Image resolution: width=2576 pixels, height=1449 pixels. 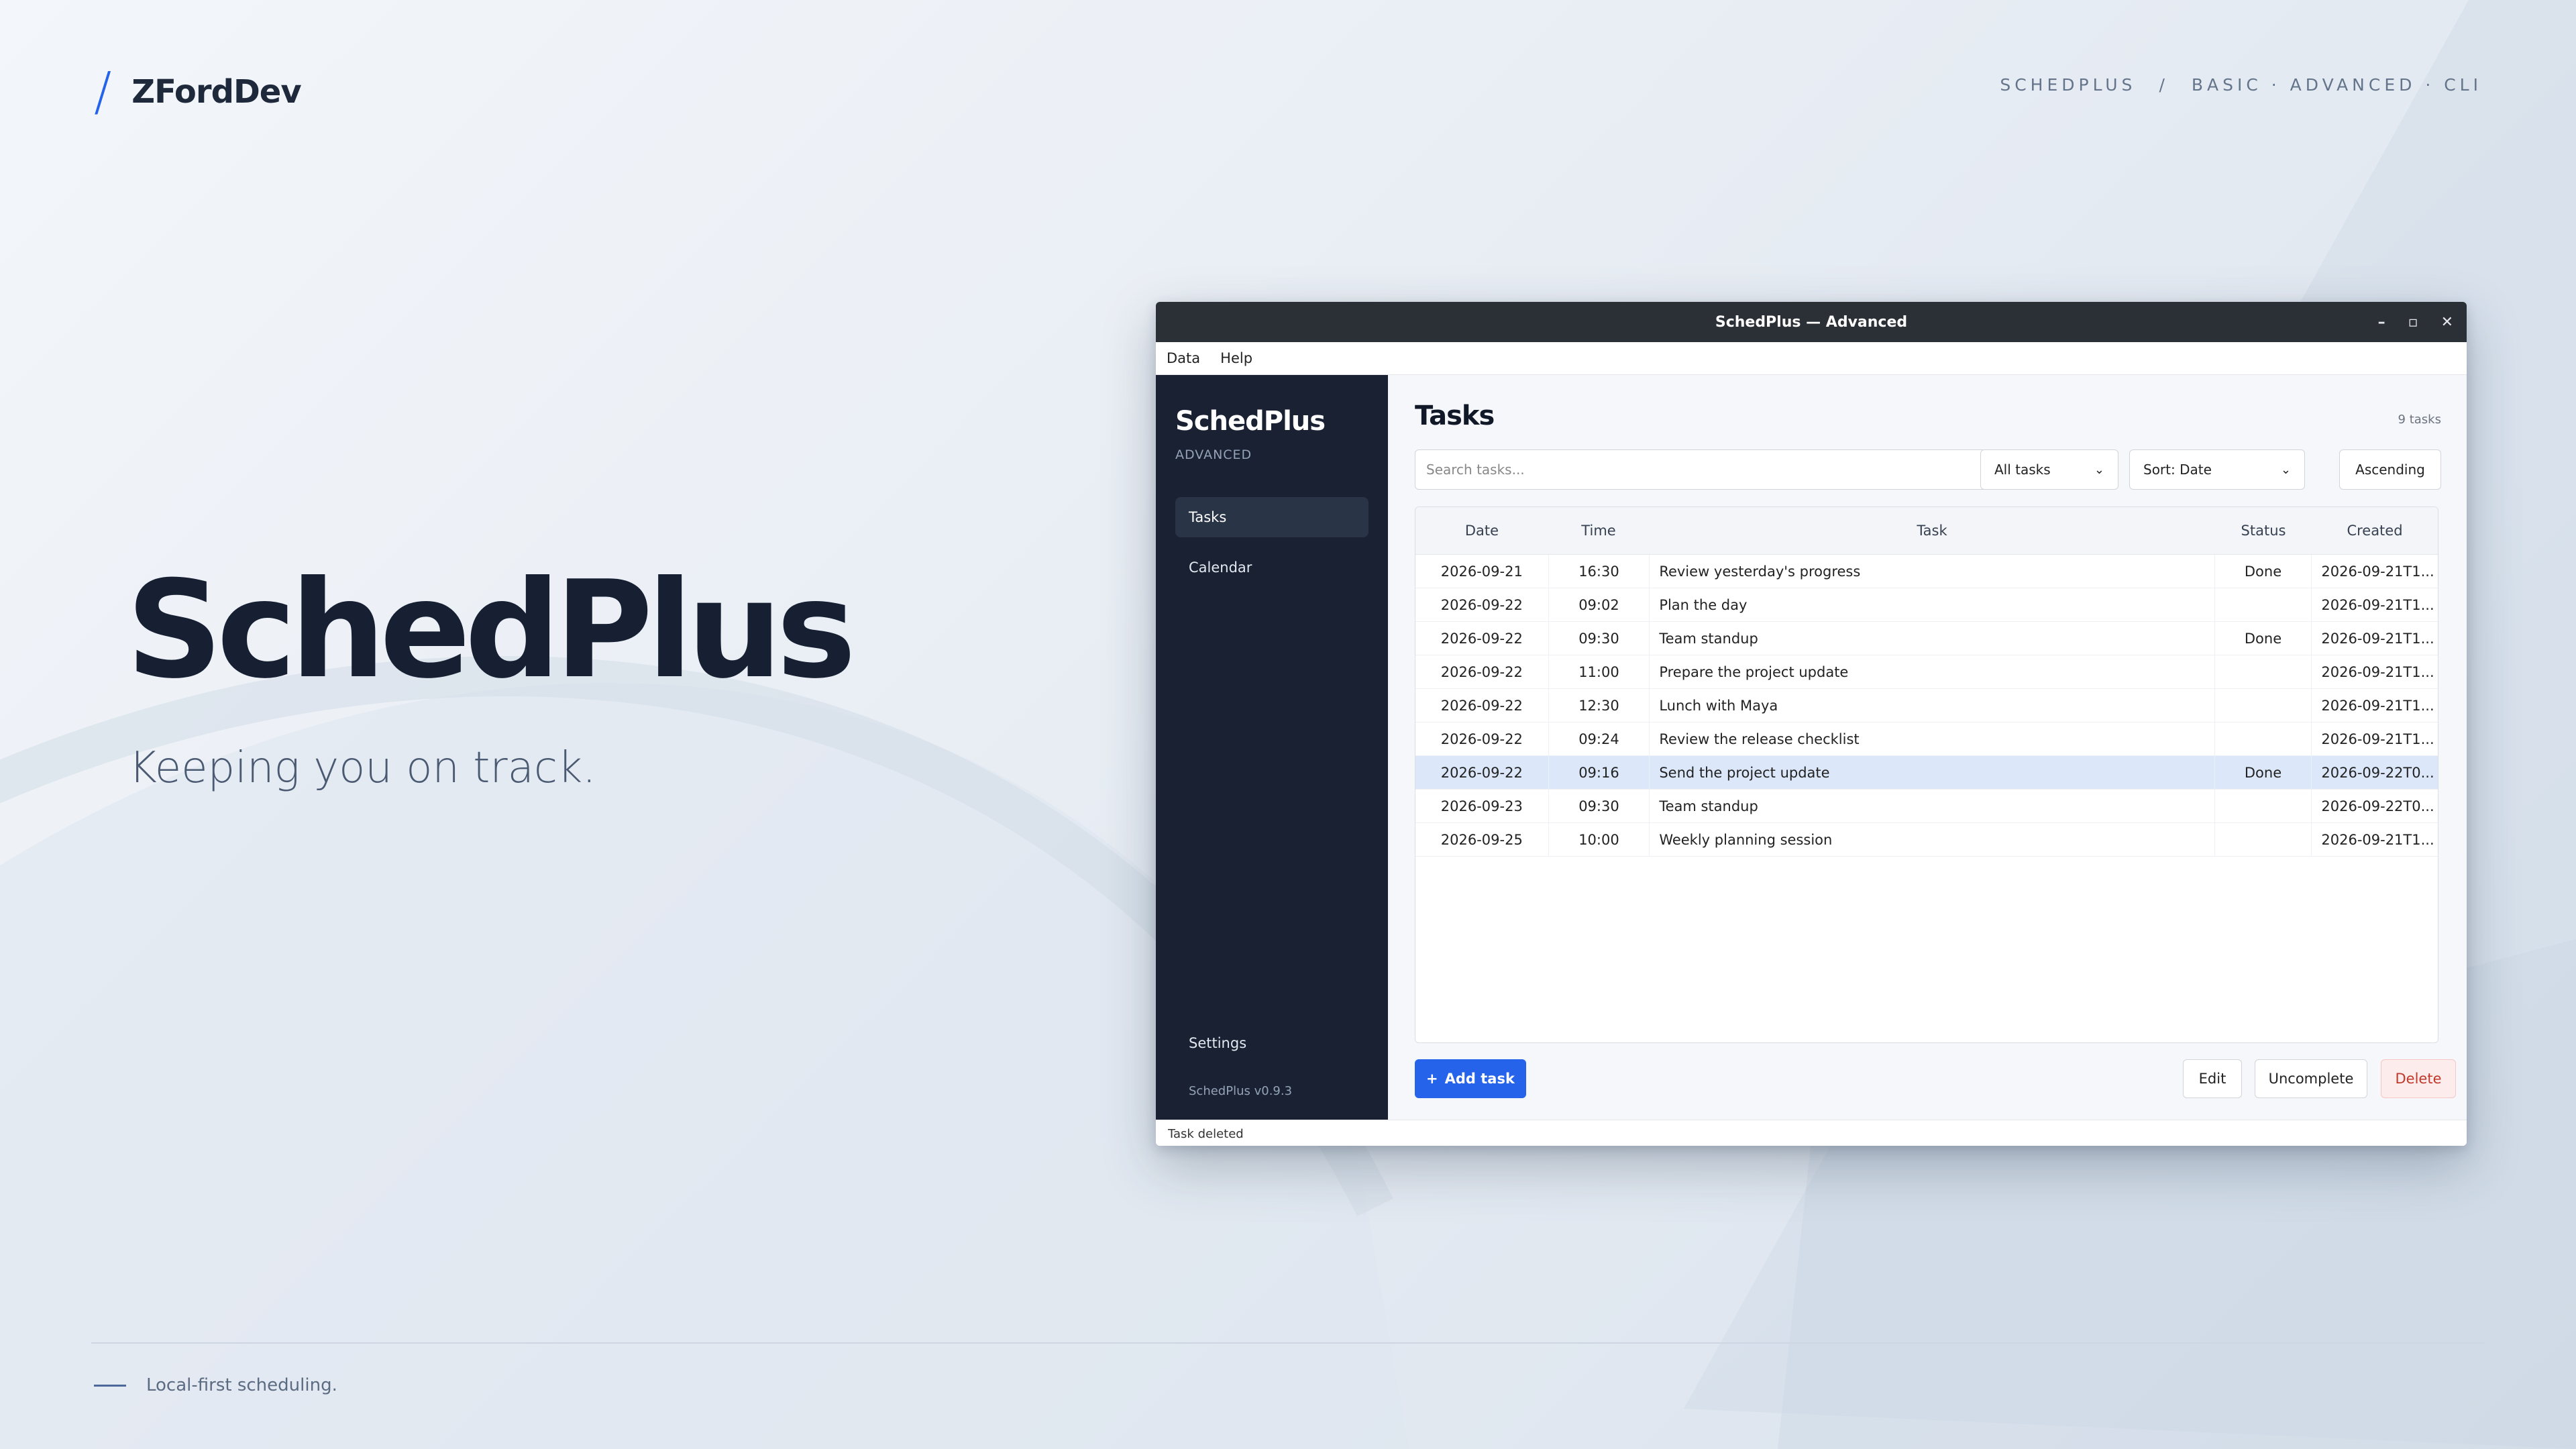 What do you see at coordinates (1217, 1043) in the screenshot?
I see `sidebar-item-settings: Settings` at bounding box center [1217, 1043].